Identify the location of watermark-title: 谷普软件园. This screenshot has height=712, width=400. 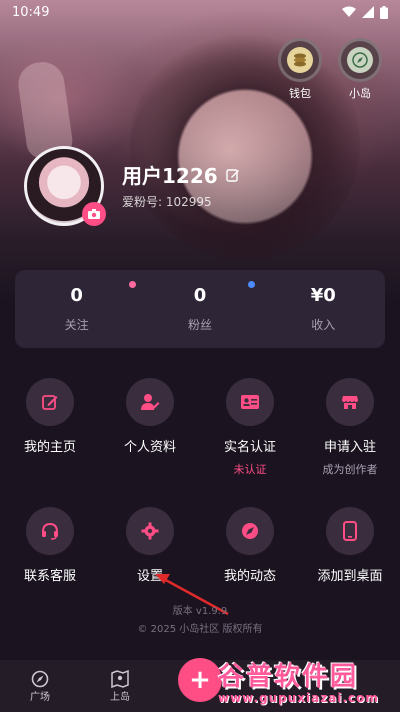
(288, 677).